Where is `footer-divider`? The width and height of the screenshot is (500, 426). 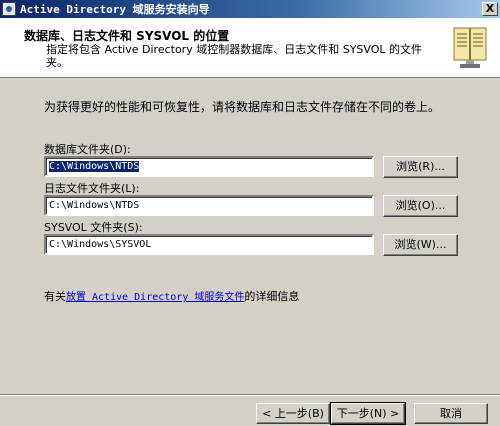
footer-divider is located at coordinates (250, 395).